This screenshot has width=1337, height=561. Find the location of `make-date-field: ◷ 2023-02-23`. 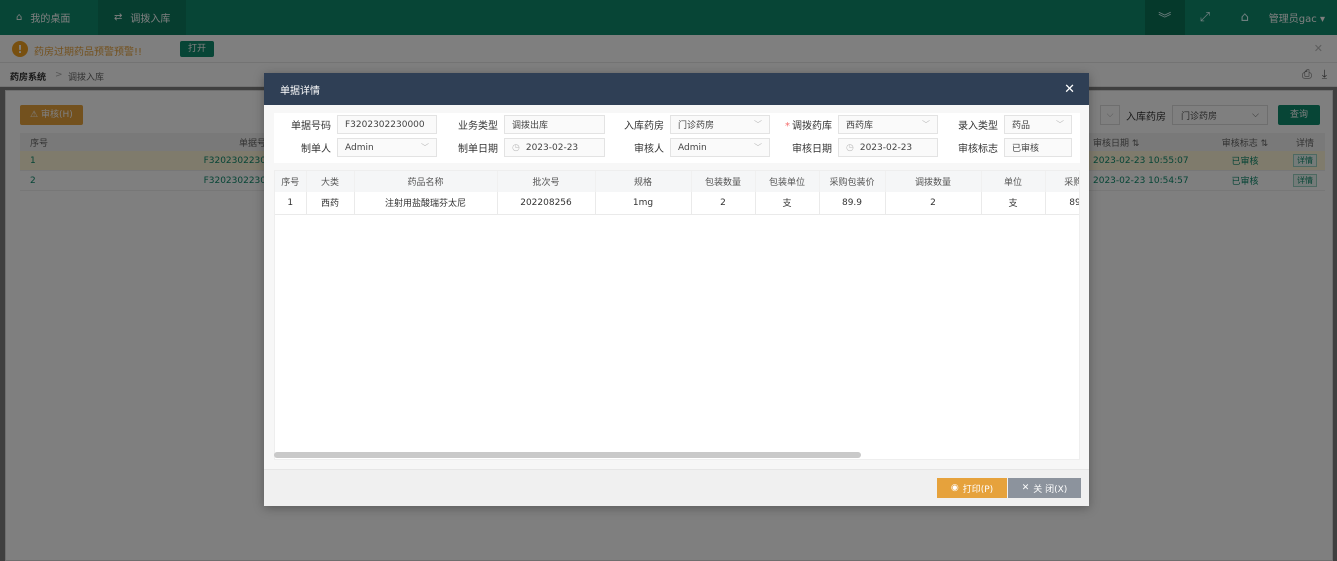

make-date-field: ◷ 2023-02-23 is located at coordinates (554, 147).